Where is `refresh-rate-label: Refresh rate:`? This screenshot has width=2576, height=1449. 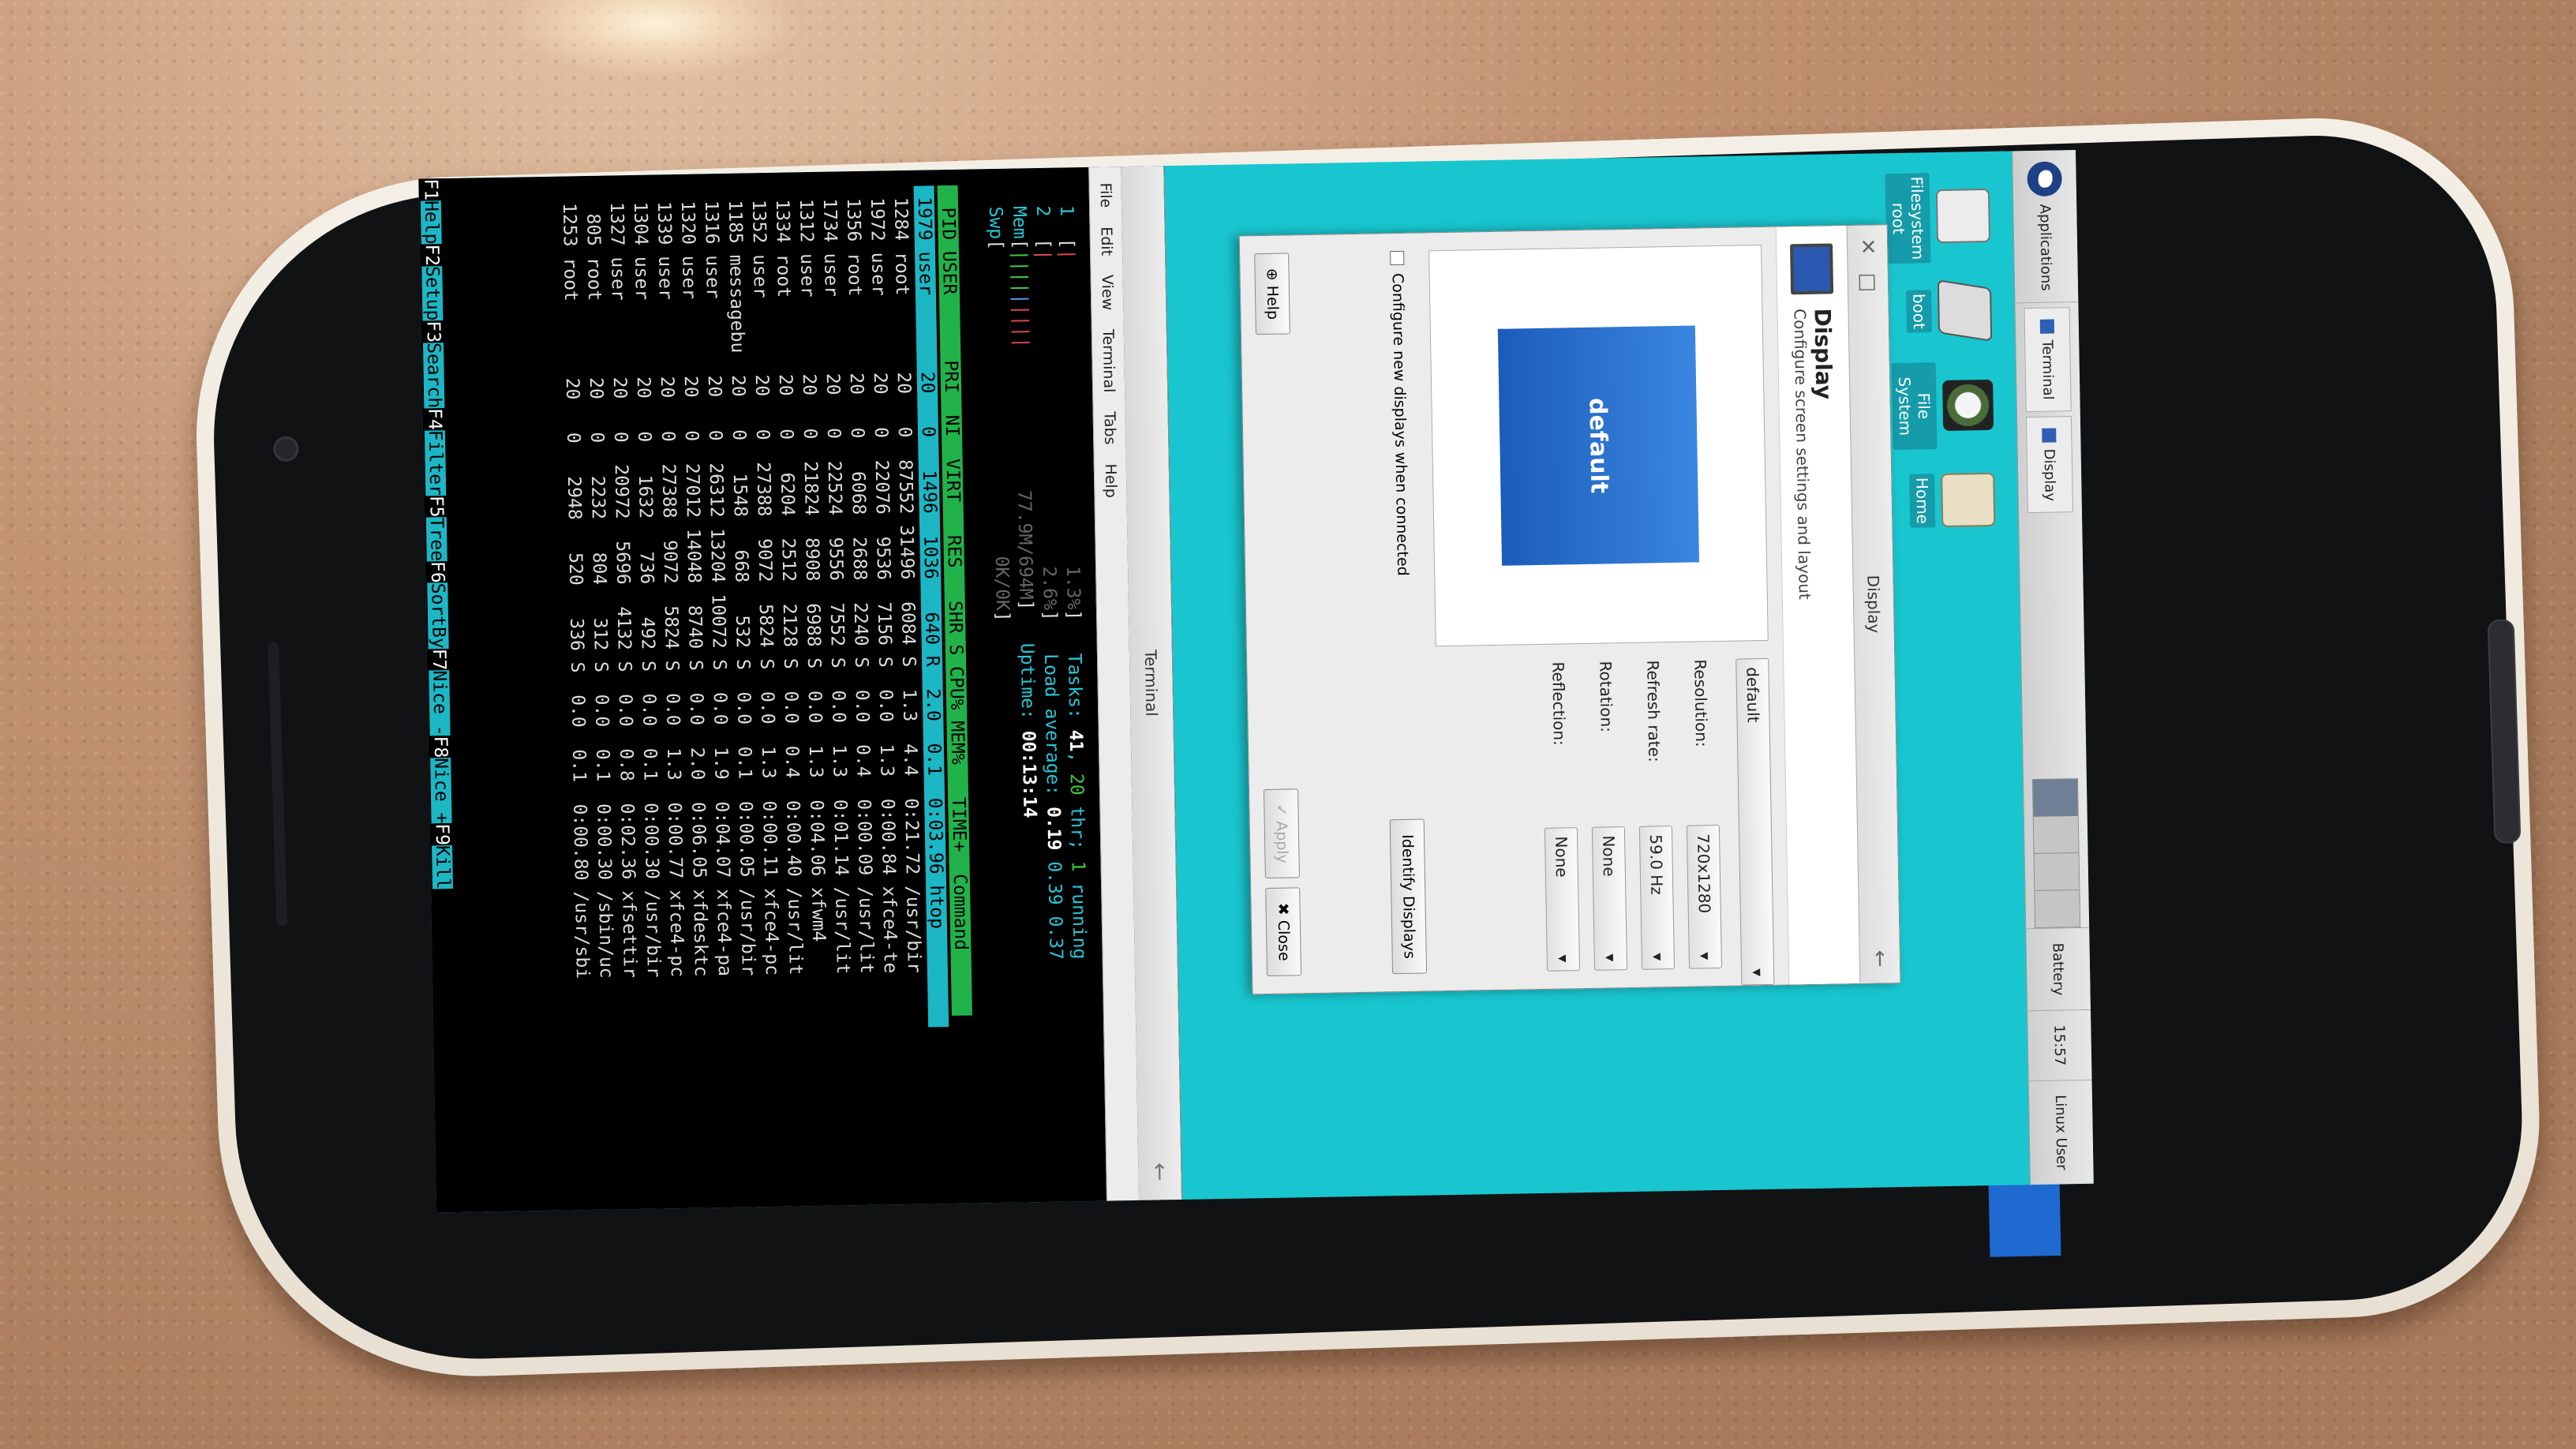 refresh-rate-label: Refresh rate: is located at coordinates (1653, 711).